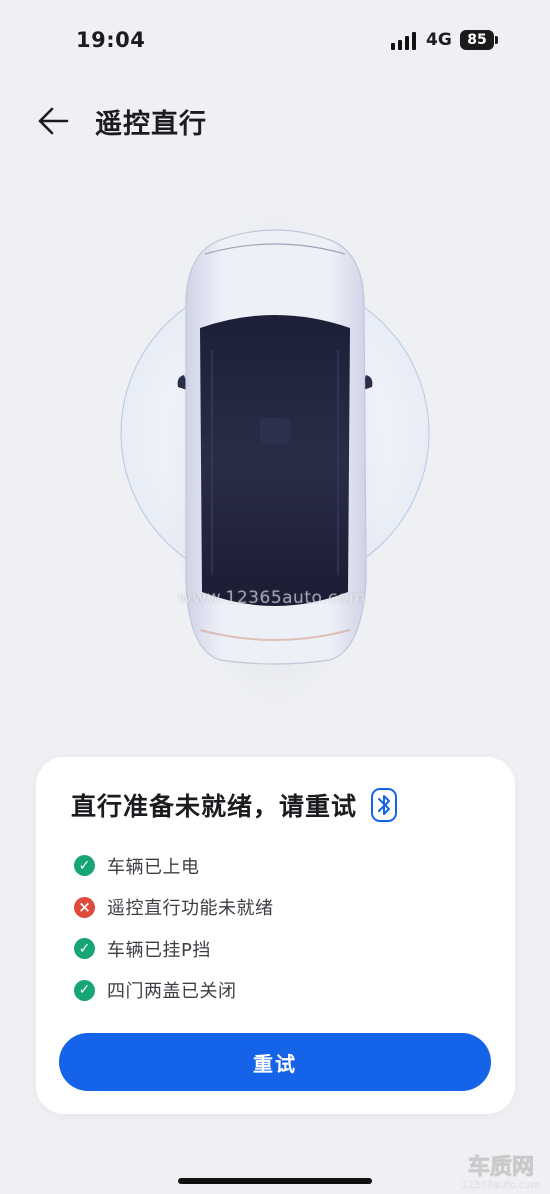  I want to click on battery-icon: 85, so click(479, 40).